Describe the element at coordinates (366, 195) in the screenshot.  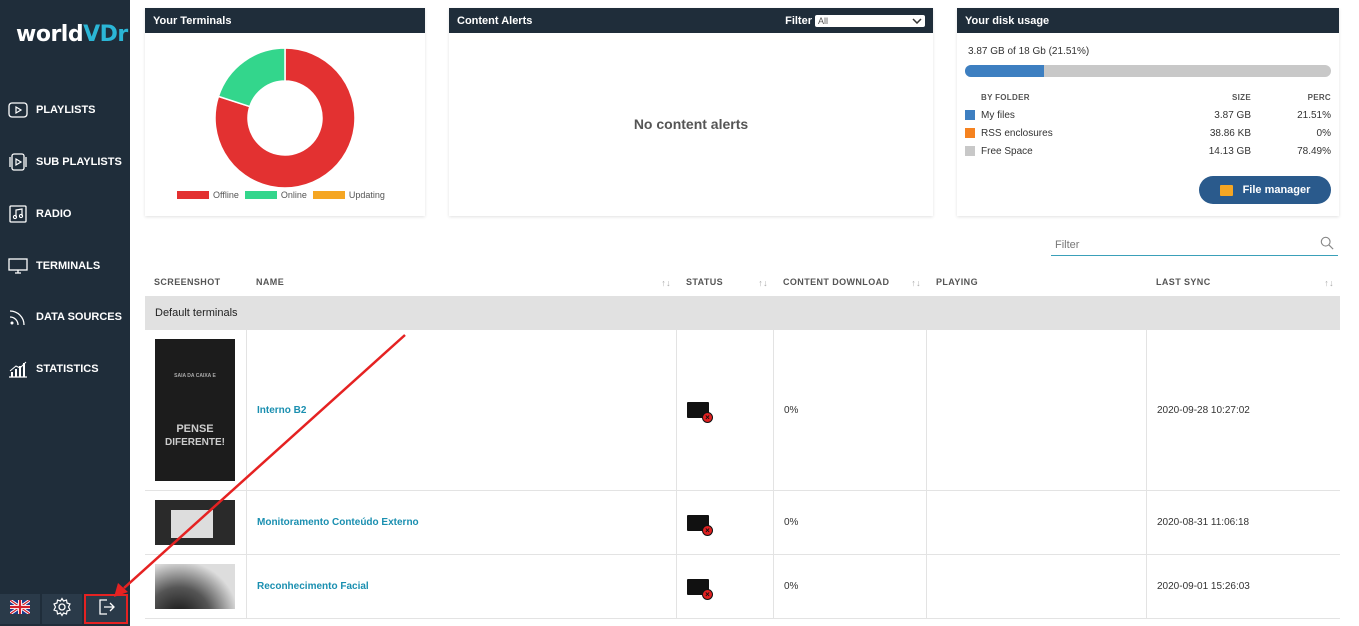
I see `legend-label-updating: Updating` at that location.